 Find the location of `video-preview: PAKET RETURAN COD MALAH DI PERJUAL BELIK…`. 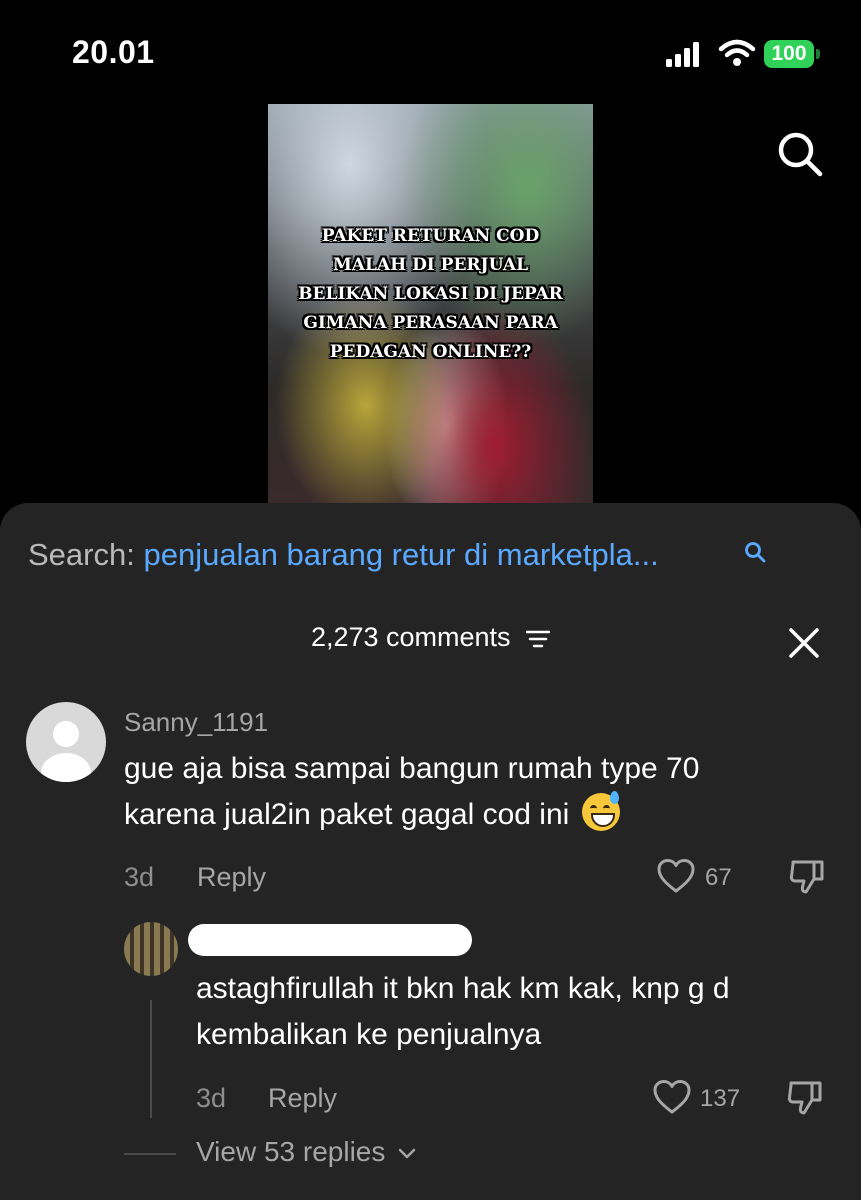

video-preview: PAKET RETURAN COD MALAH DI PERJUAL BELIK… is located at coordinates (430, 305).